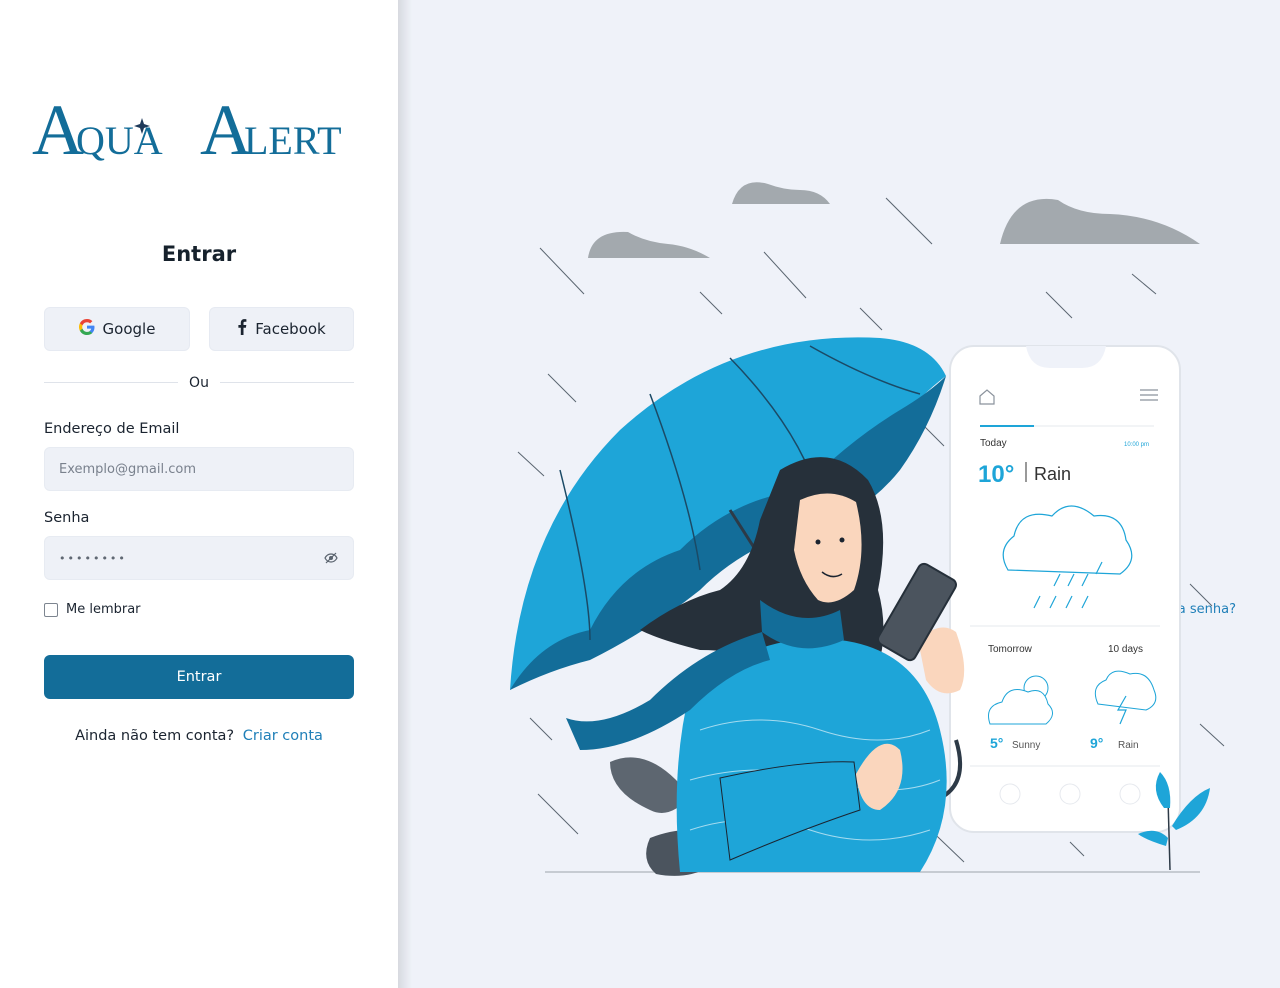 The width and height of the screenshot is (1280, 988). Describe the element at coordinates (204, 130) in the screenshot. I see `aqua-alert-logo: A QUA A LERT` at that location.